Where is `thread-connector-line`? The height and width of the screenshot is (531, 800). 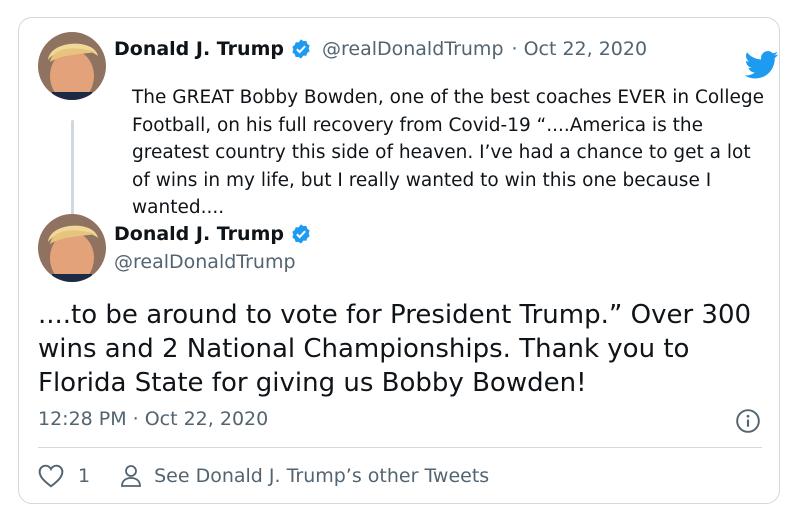 thread-connector-line is located at coordinates (72, 172).